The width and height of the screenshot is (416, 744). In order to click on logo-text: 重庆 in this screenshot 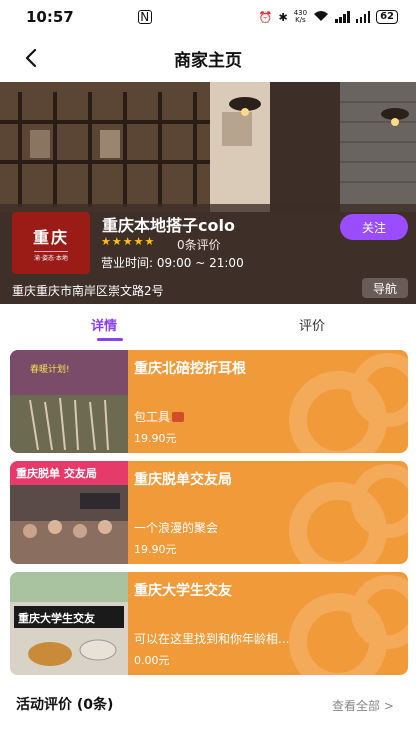, I will do `click(50, 237)`.